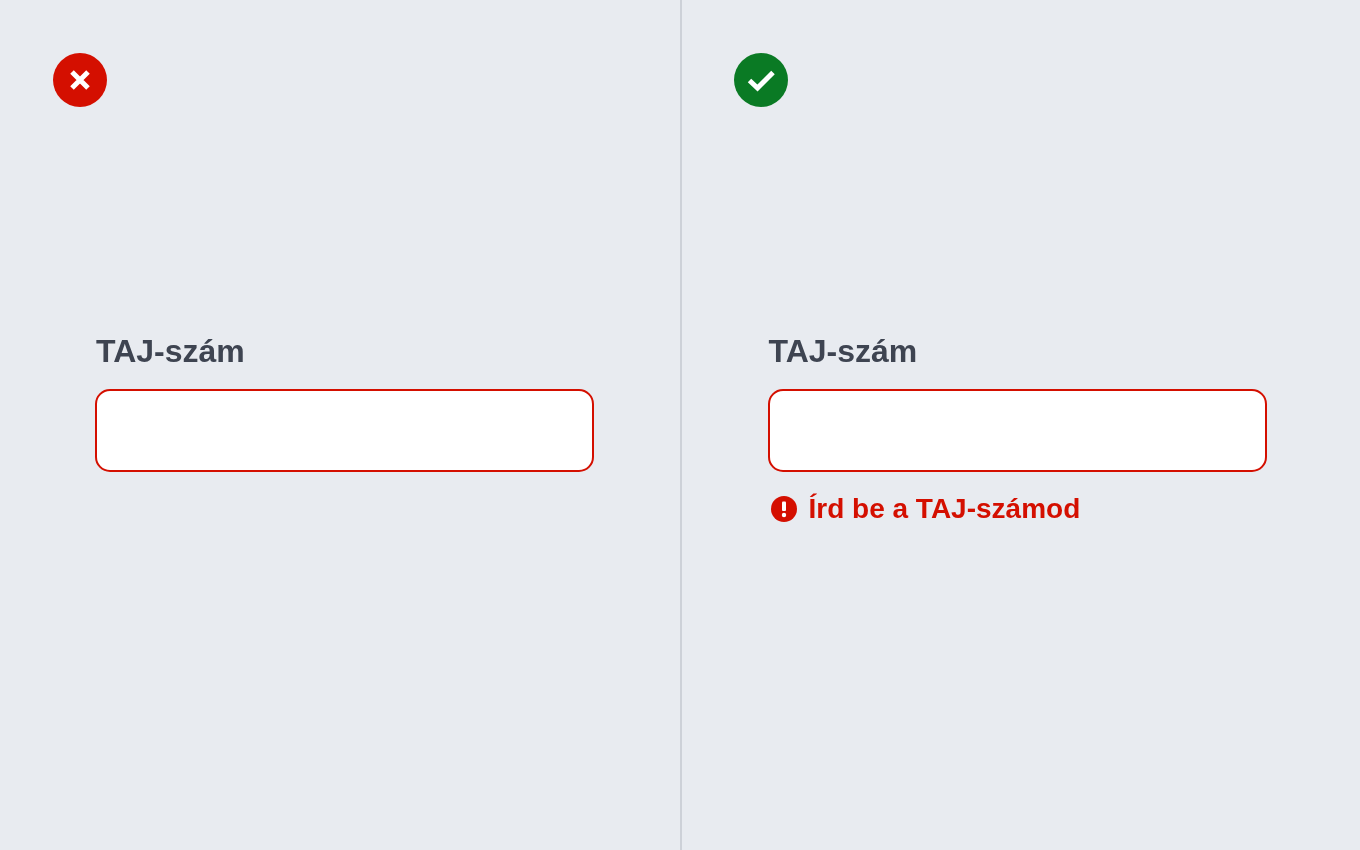 The image size is (1360, 850). Describe the element at coordinates (783, 509) in the screenshot. I see `exclamation-icon` at that location.